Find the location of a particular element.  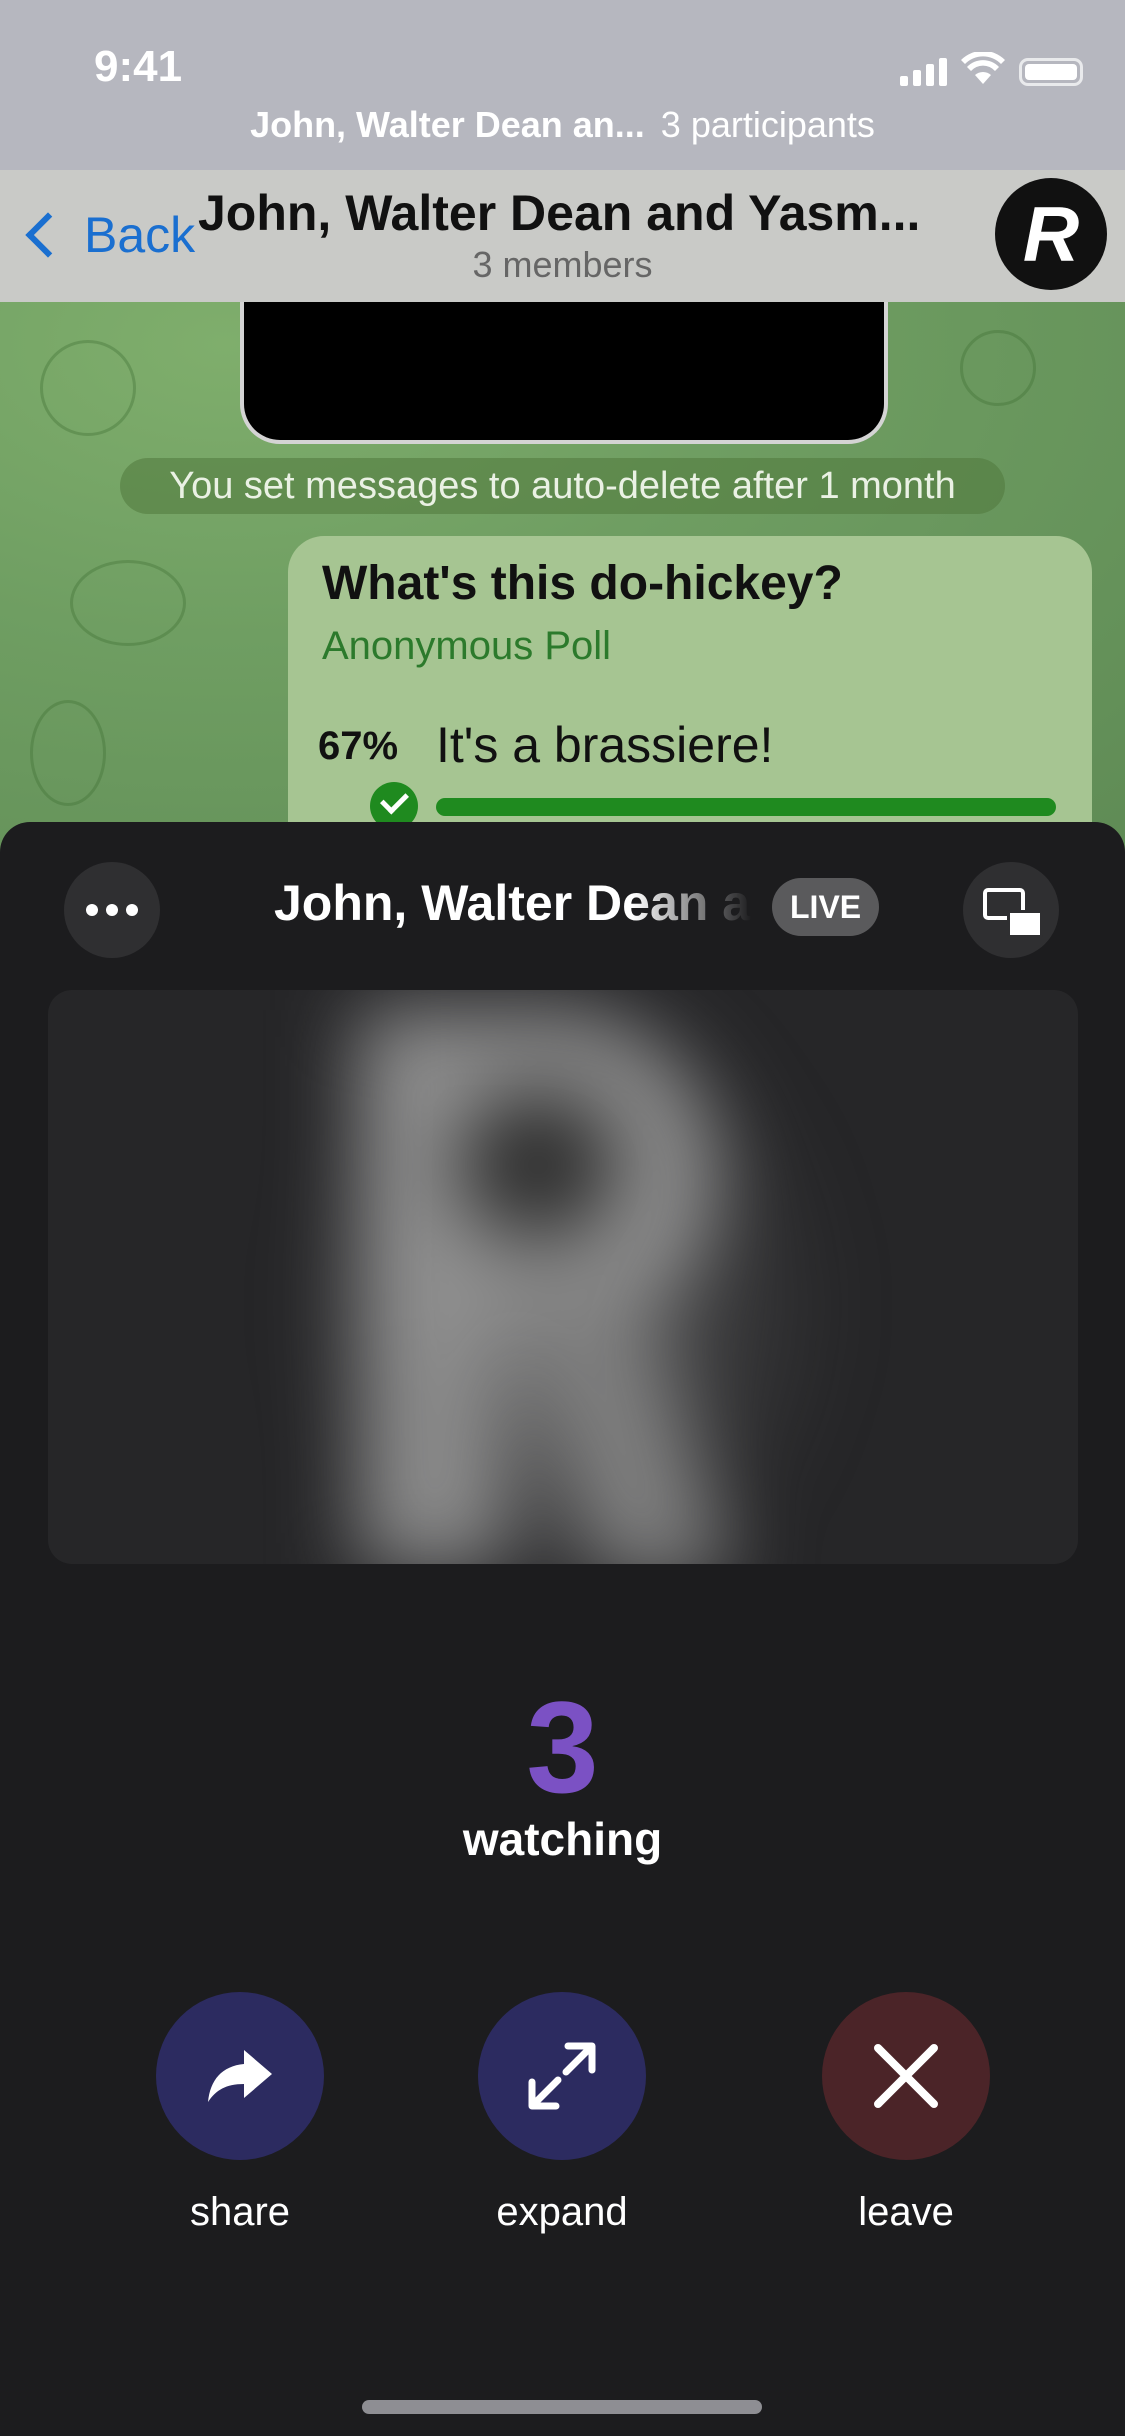

pip-button is located at coordinates (1011, 910).